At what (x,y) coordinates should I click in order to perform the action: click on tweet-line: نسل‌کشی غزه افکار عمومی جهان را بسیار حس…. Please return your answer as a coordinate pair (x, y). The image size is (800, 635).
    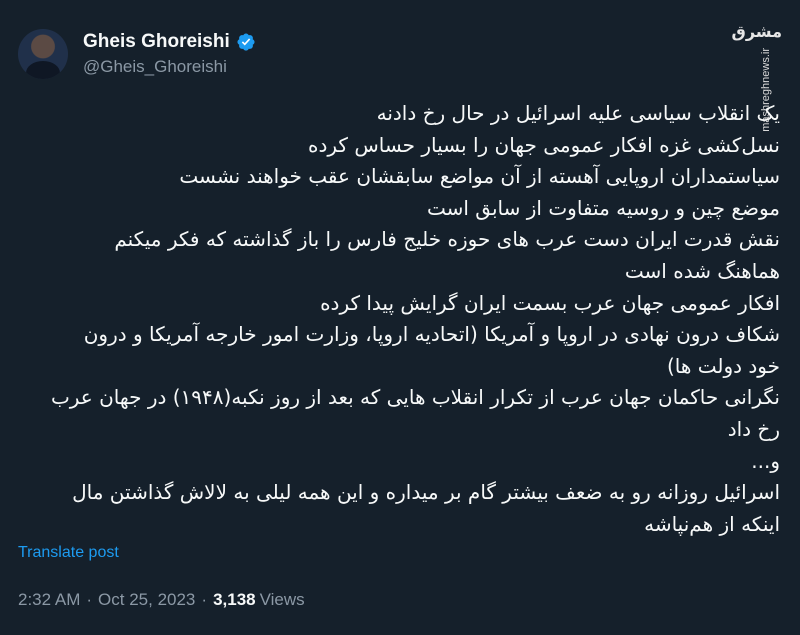
    Looking at the image, I should click on (544, 144).